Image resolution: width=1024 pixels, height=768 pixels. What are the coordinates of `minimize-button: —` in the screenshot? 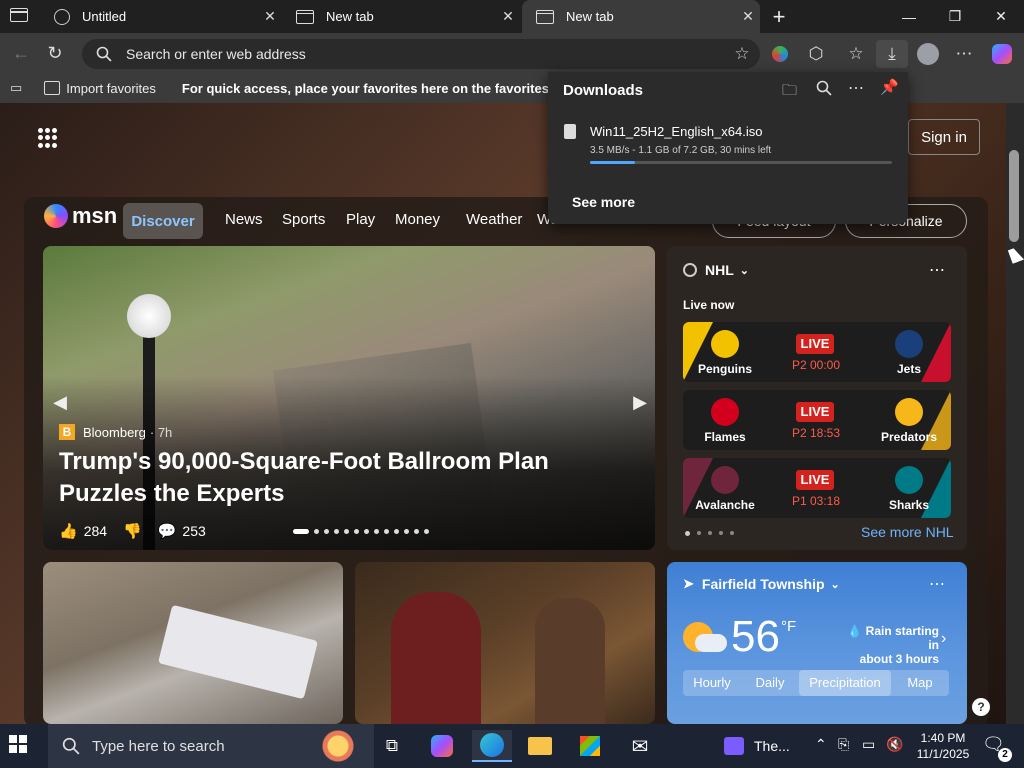 It's located at (909, 16).